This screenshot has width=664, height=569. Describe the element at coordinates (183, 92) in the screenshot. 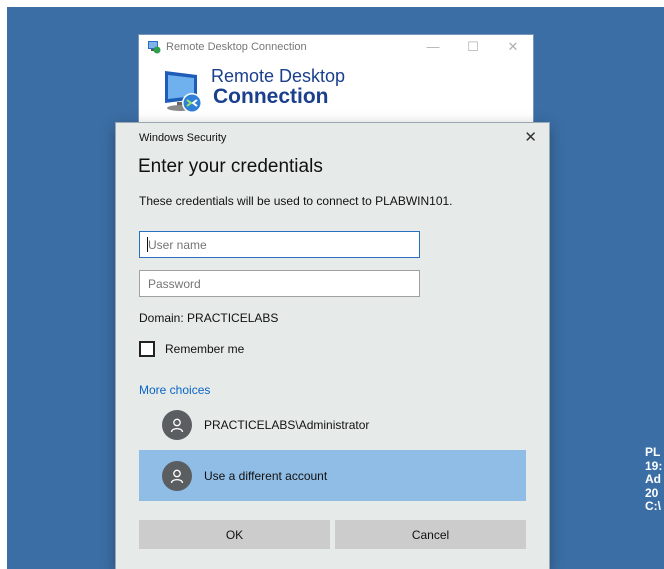

I see `remote-desktop-logo-icon` at that location.